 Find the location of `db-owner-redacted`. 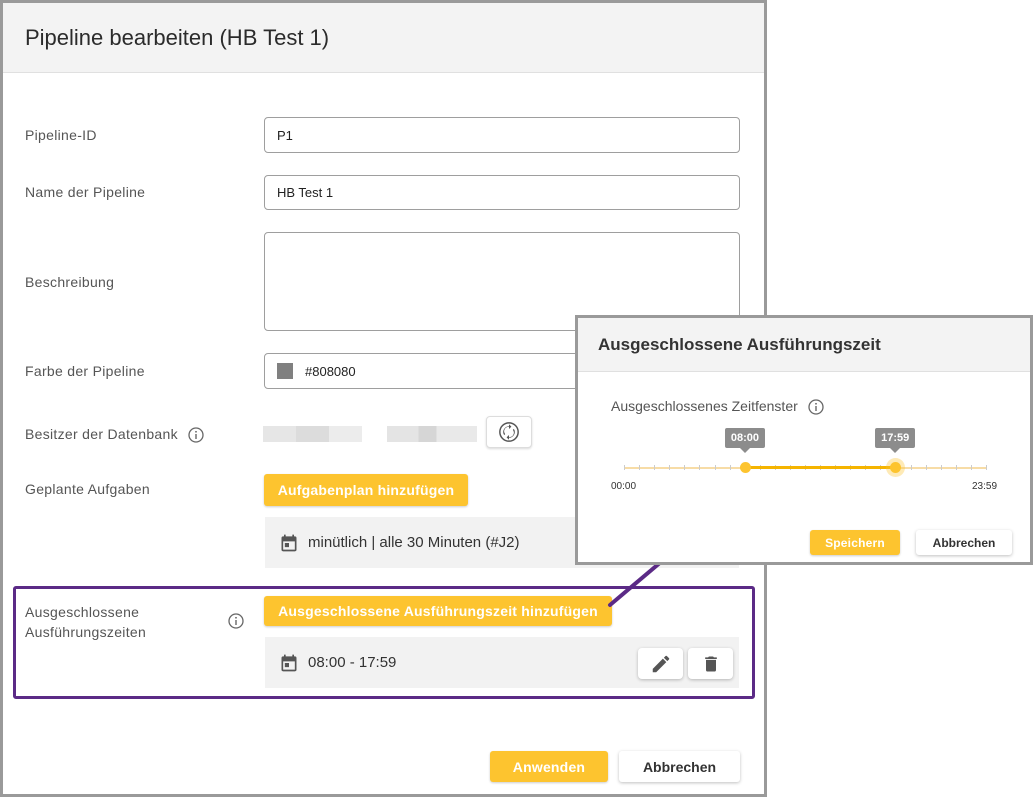

db-owner-redacted is located at coordinates (318, 434).